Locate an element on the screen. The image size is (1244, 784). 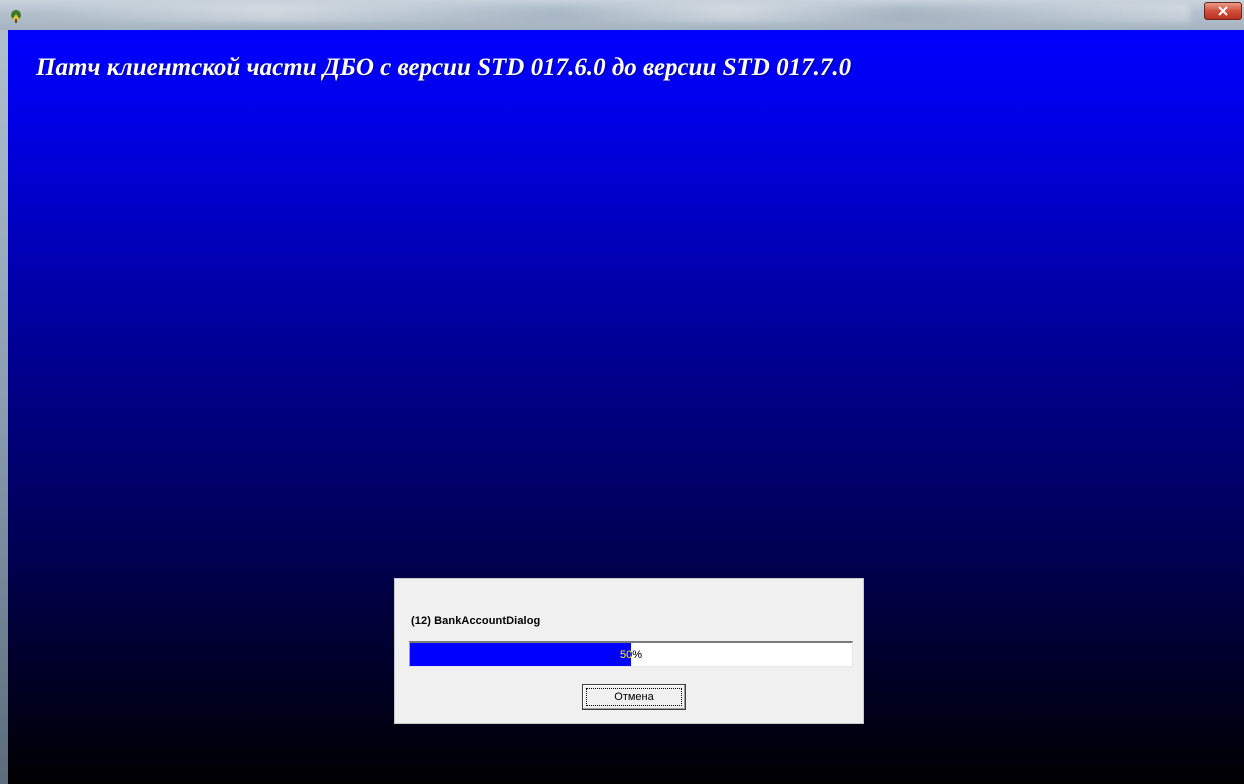
current-step-label: (12) BankAccountDialog is located at coordinates (476, 621).